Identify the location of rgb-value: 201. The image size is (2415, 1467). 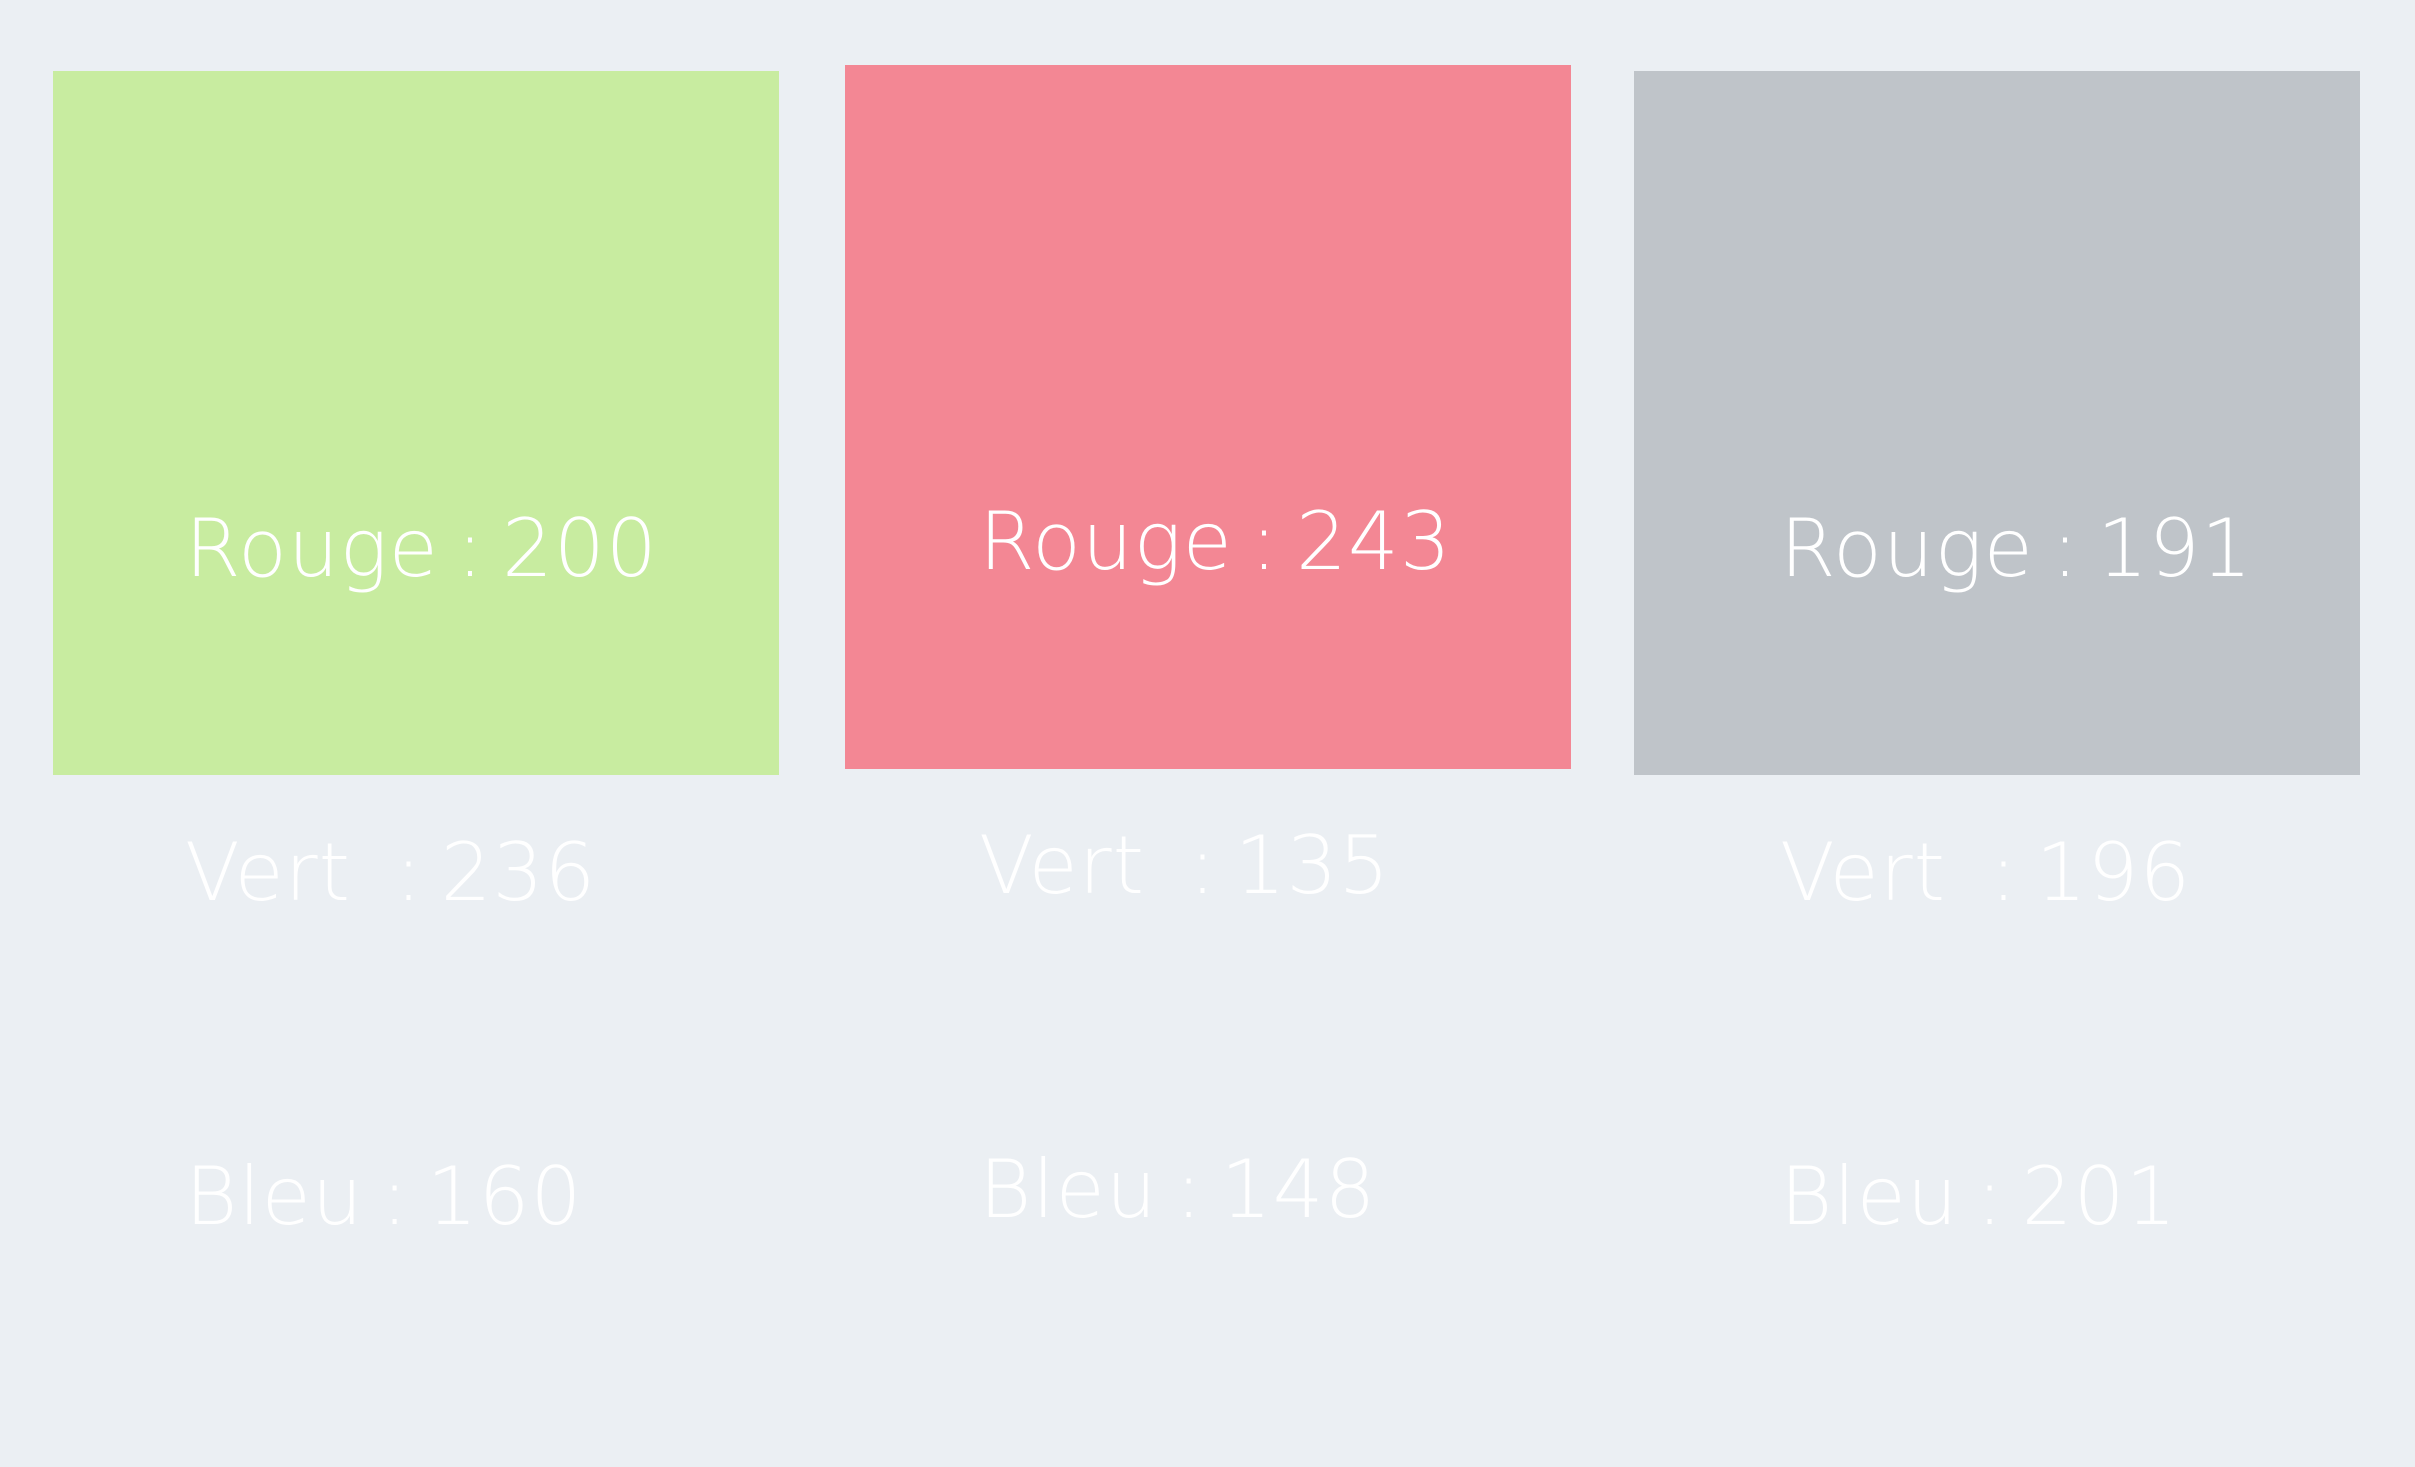
(2099, 1196).